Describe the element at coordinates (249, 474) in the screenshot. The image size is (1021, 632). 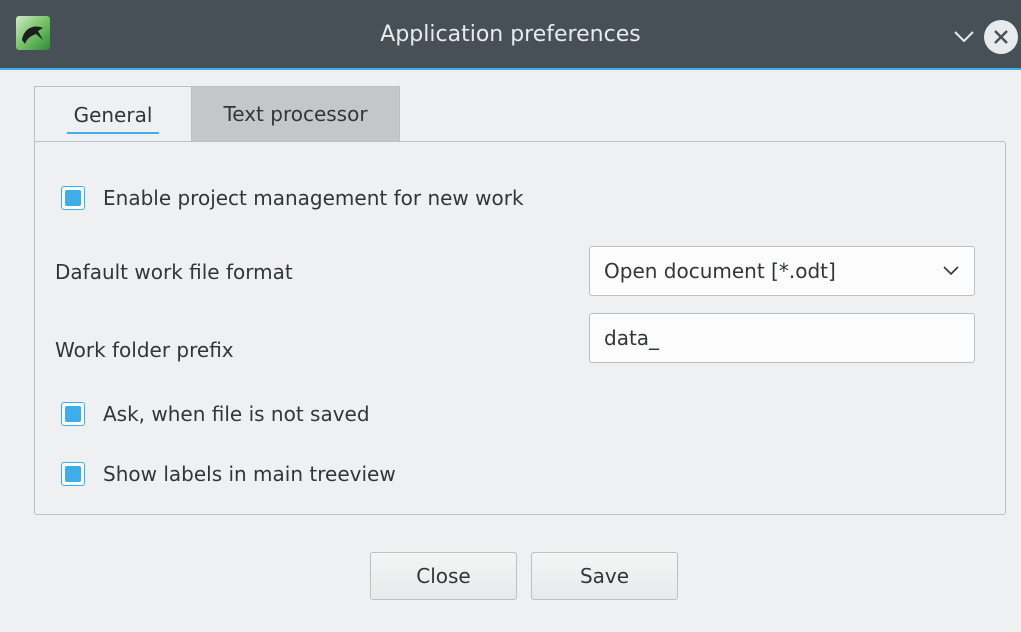
I see `show-labels-label: Show labels in main treeview` at that location.